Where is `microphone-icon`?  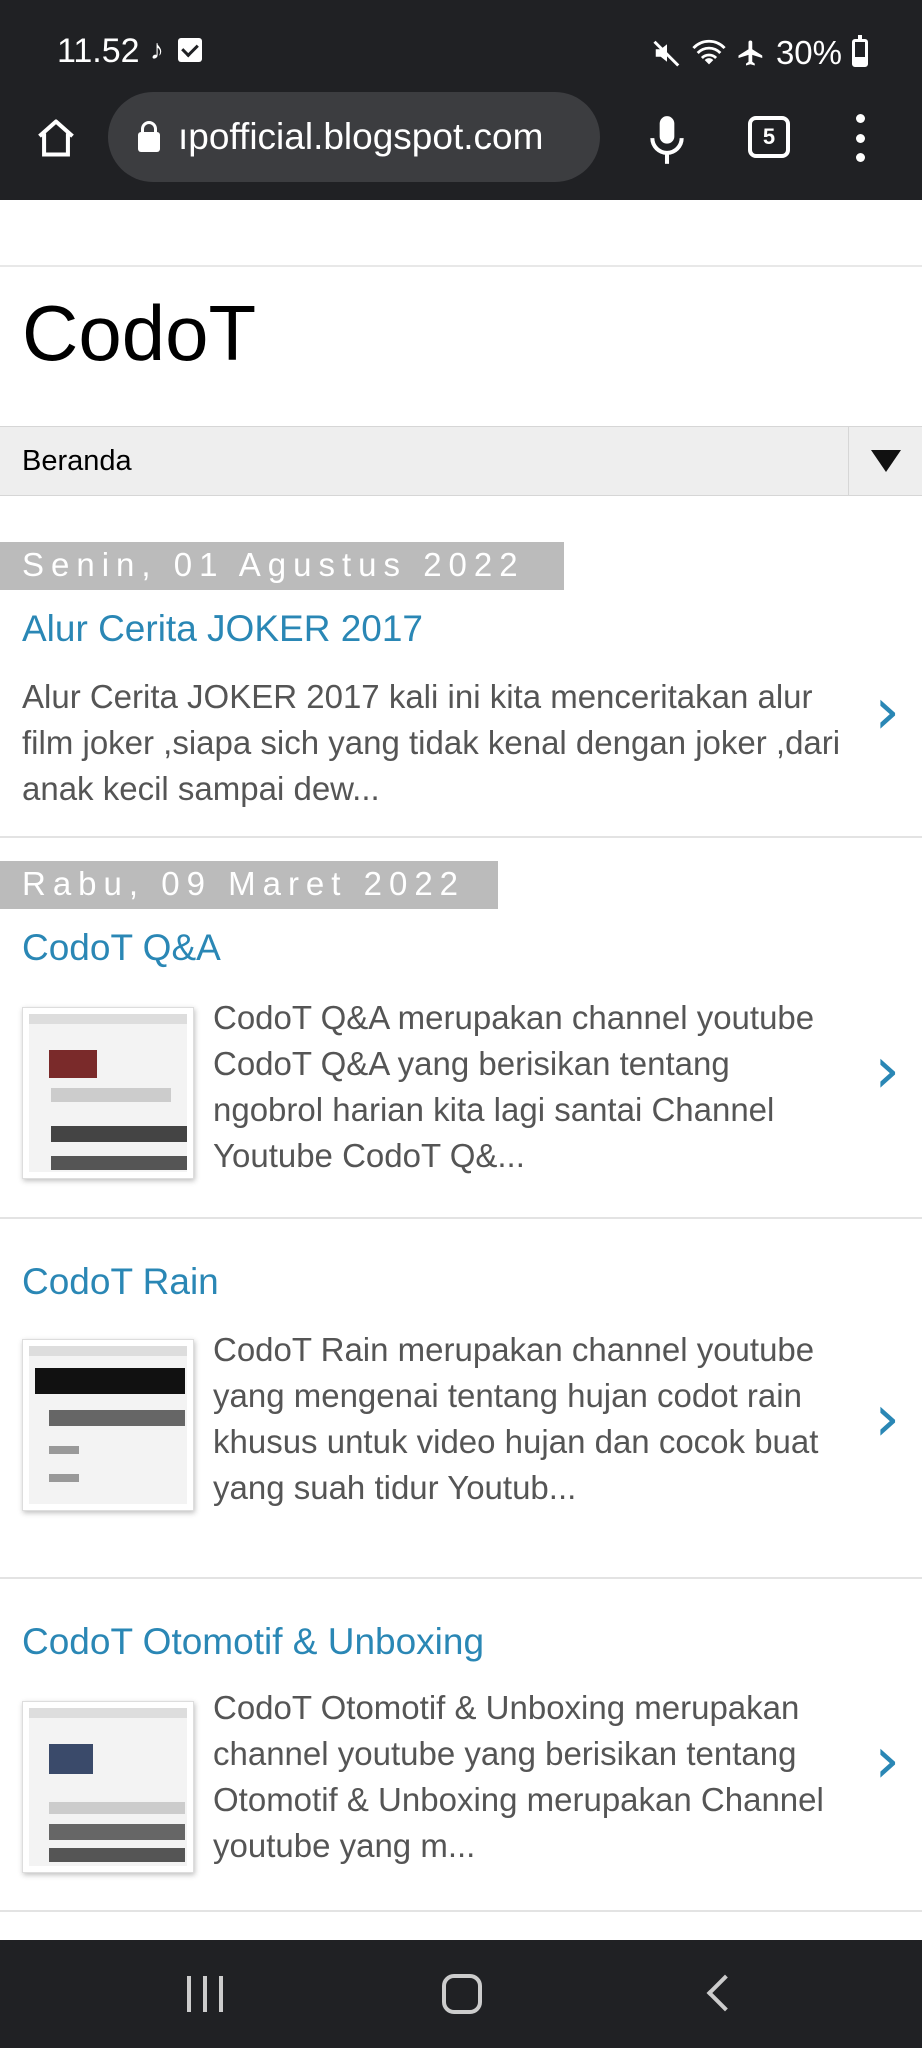
microphone-icon is located at coordinates (667, 140).